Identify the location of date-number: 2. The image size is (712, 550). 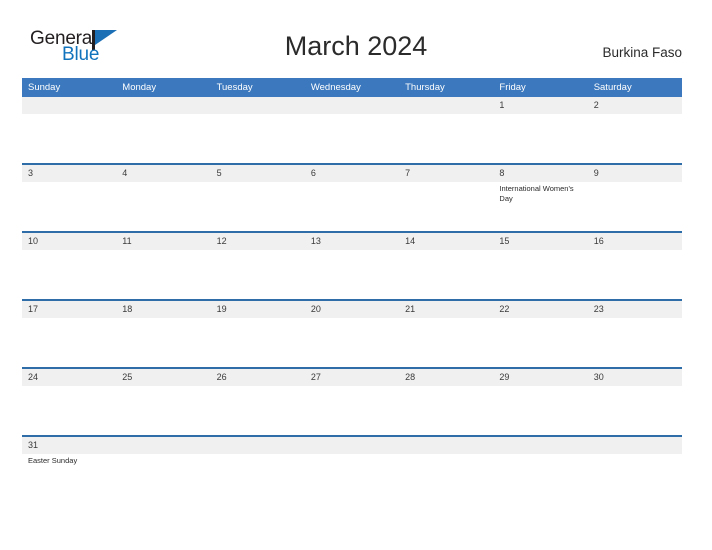
(635, 105).